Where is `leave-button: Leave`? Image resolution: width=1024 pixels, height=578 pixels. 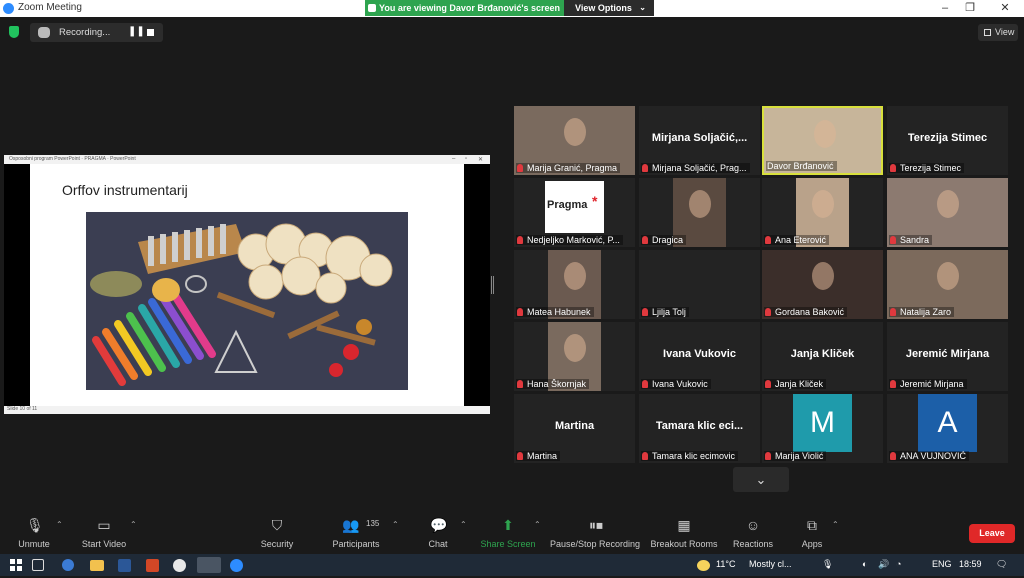 leave-button: Leave is located at coordinates (992, 533).